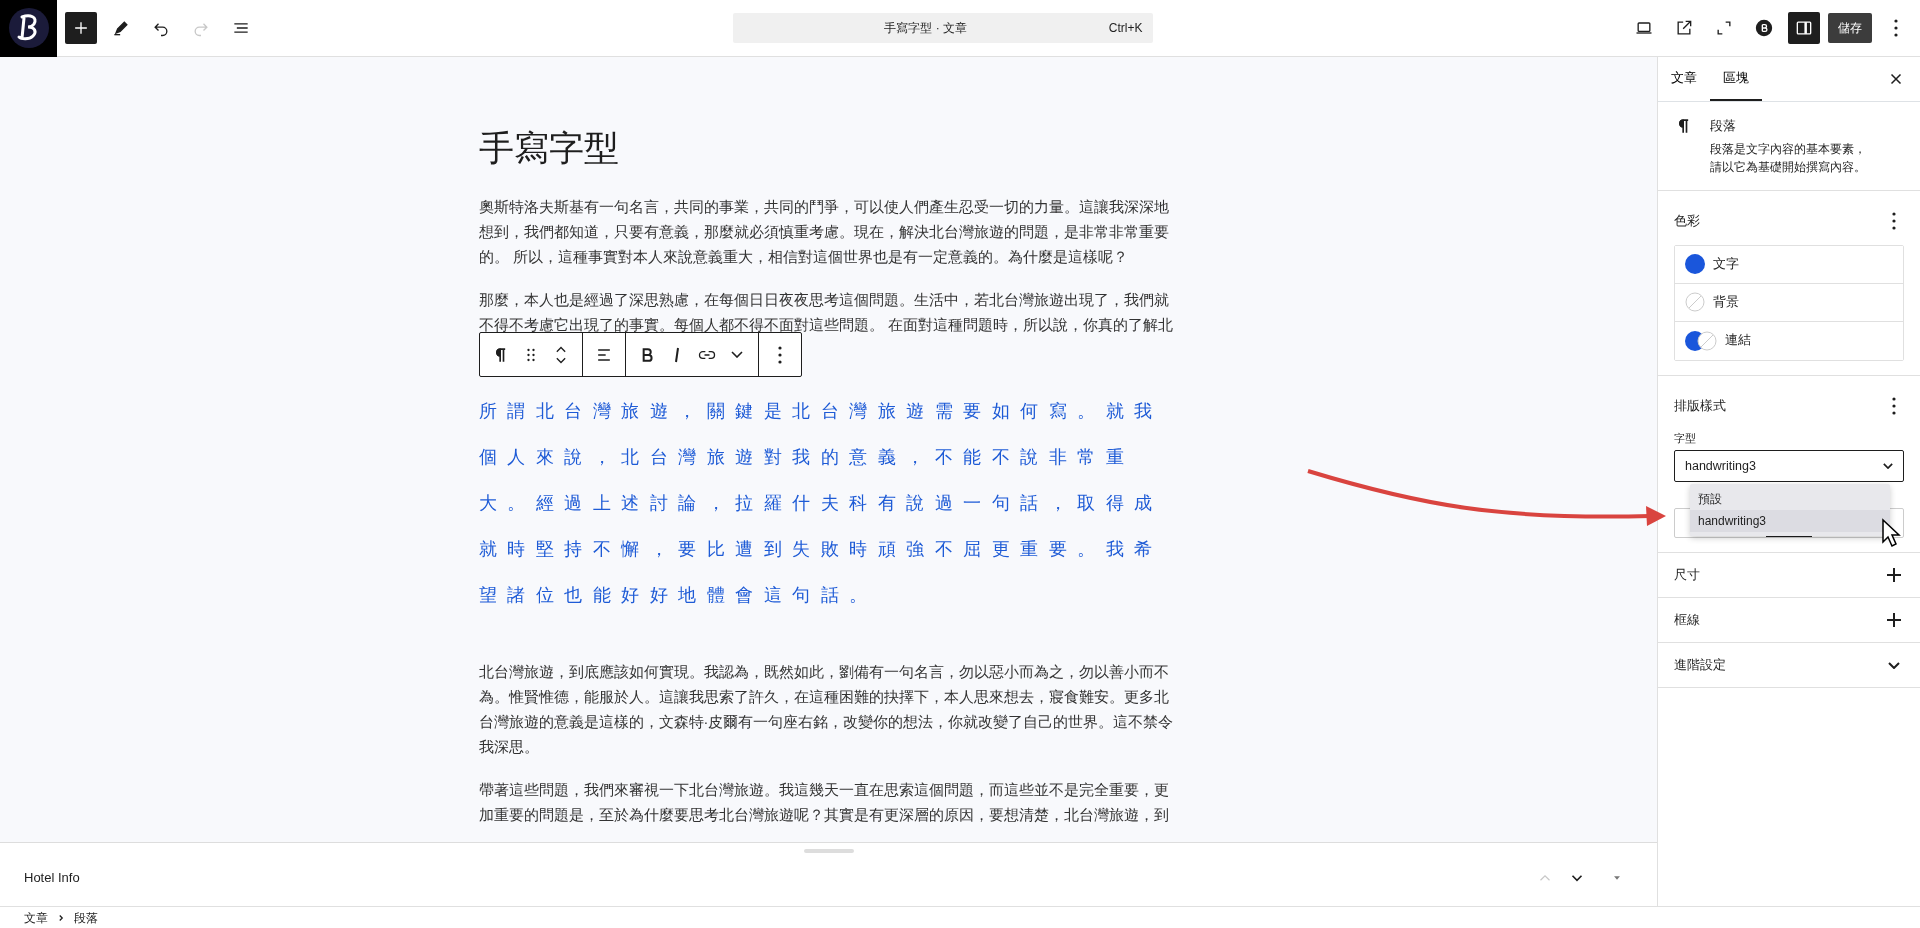 The width and height of the screenshot is (1920, 928). I want to click on field-label: 字型, so click(1685, 438).